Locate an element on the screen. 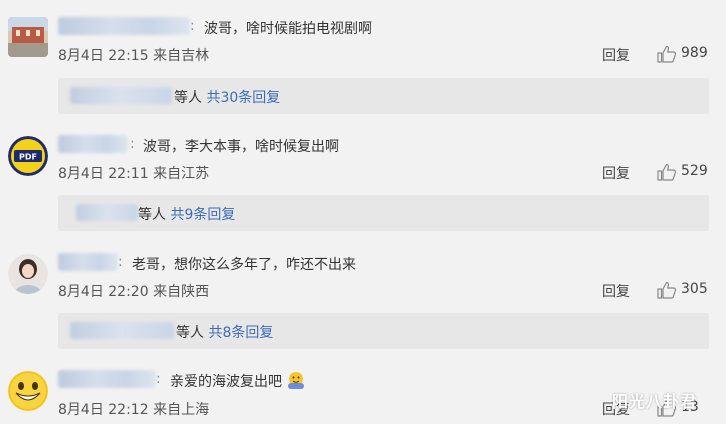 The image size is (726, 424). comment-time: 8月4日 22:11 is located at coordinates (103, 174).